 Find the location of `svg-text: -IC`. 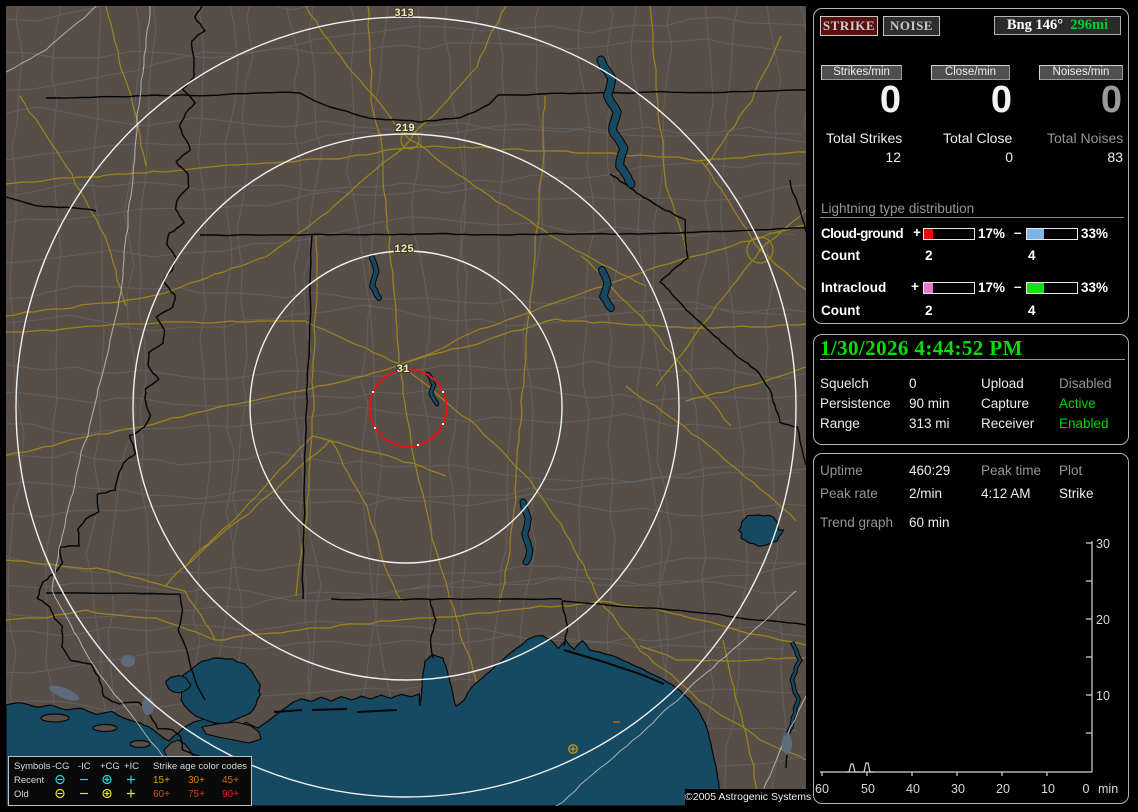

svg-text: -IC is located at coordinates (84, 766).